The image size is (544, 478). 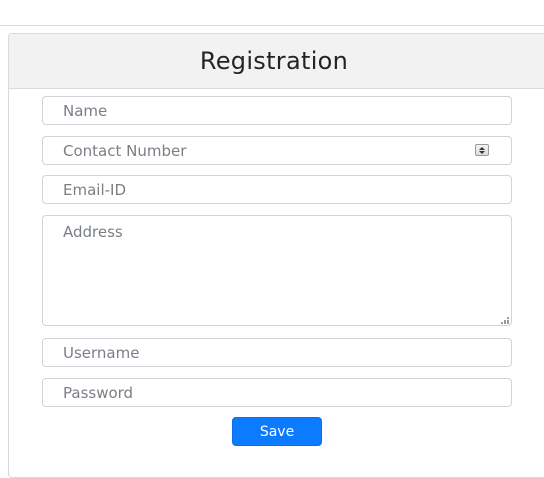 What do you see at coordinates (277, 352) in the screenshot?
I see `username-field` at bounding box center [277, 352].